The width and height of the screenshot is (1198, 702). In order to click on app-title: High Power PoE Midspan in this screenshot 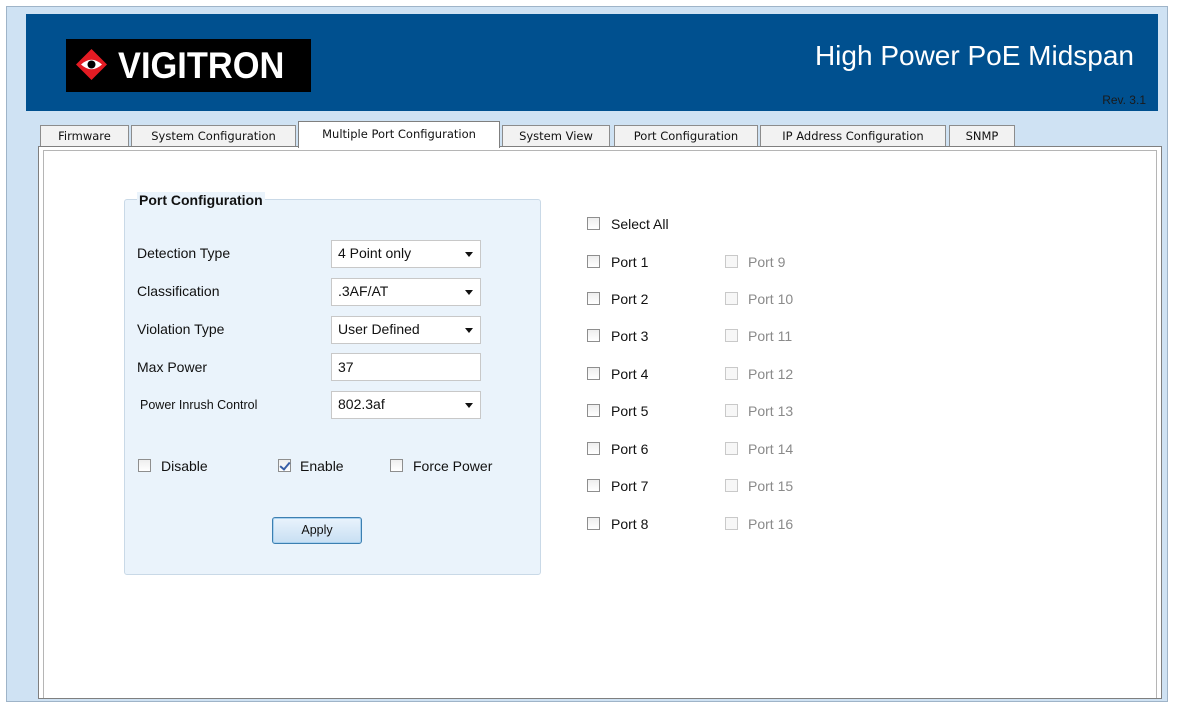, I will do `click(974, 55)`.